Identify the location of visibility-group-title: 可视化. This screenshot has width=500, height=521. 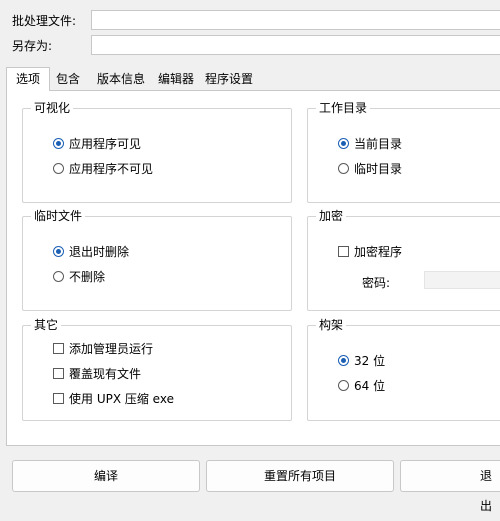
(52, 108).